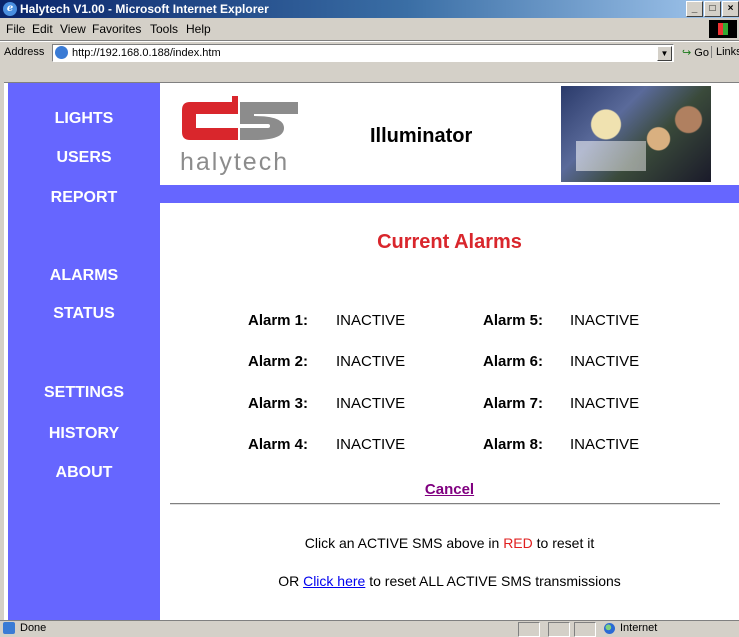 This screenshot has width=739, height=637. I want to click on info2-pre: OR, so click(291, 581).